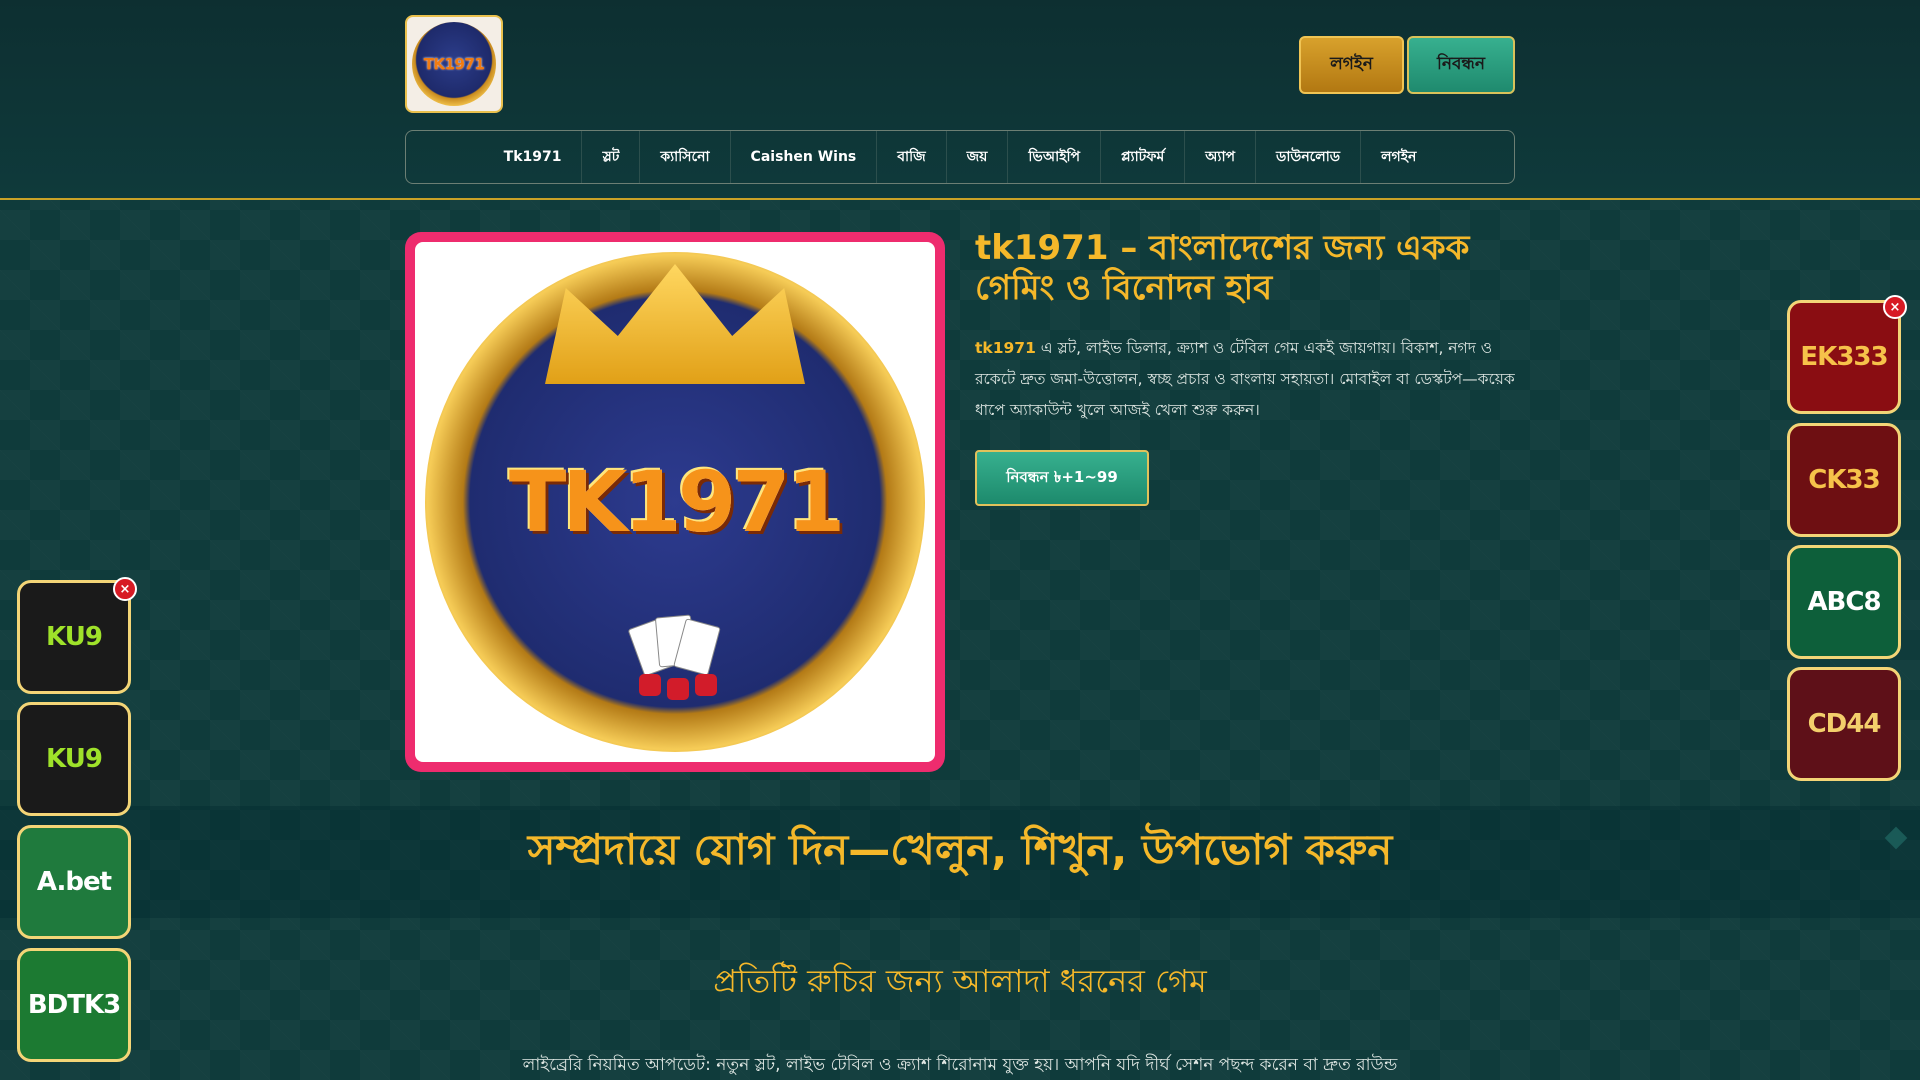  What do you see at coordinates (675, 324) in the screenshot?
I see `crown-icon` at bounding box center [675, 324].